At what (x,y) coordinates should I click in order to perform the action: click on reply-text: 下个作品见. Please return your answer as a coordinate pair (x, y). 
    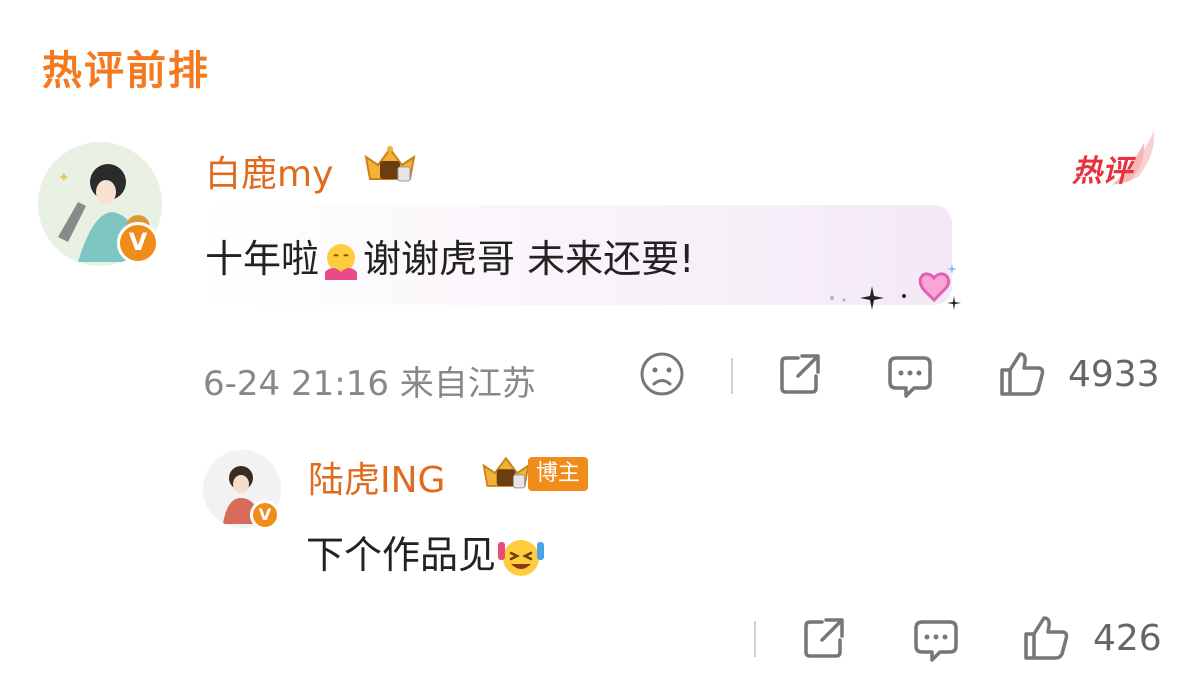
    Looking at the image, I should click on (426, 552).